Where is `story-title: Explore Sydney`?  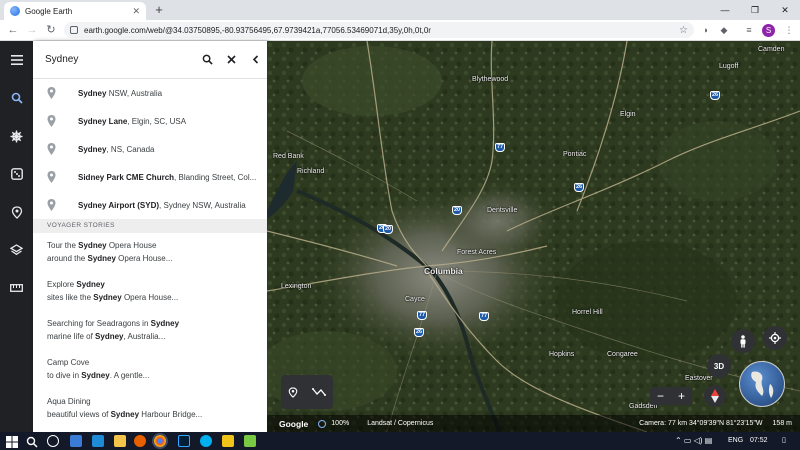 story-title: Explore Sydney is located at coordinates (76, 284).